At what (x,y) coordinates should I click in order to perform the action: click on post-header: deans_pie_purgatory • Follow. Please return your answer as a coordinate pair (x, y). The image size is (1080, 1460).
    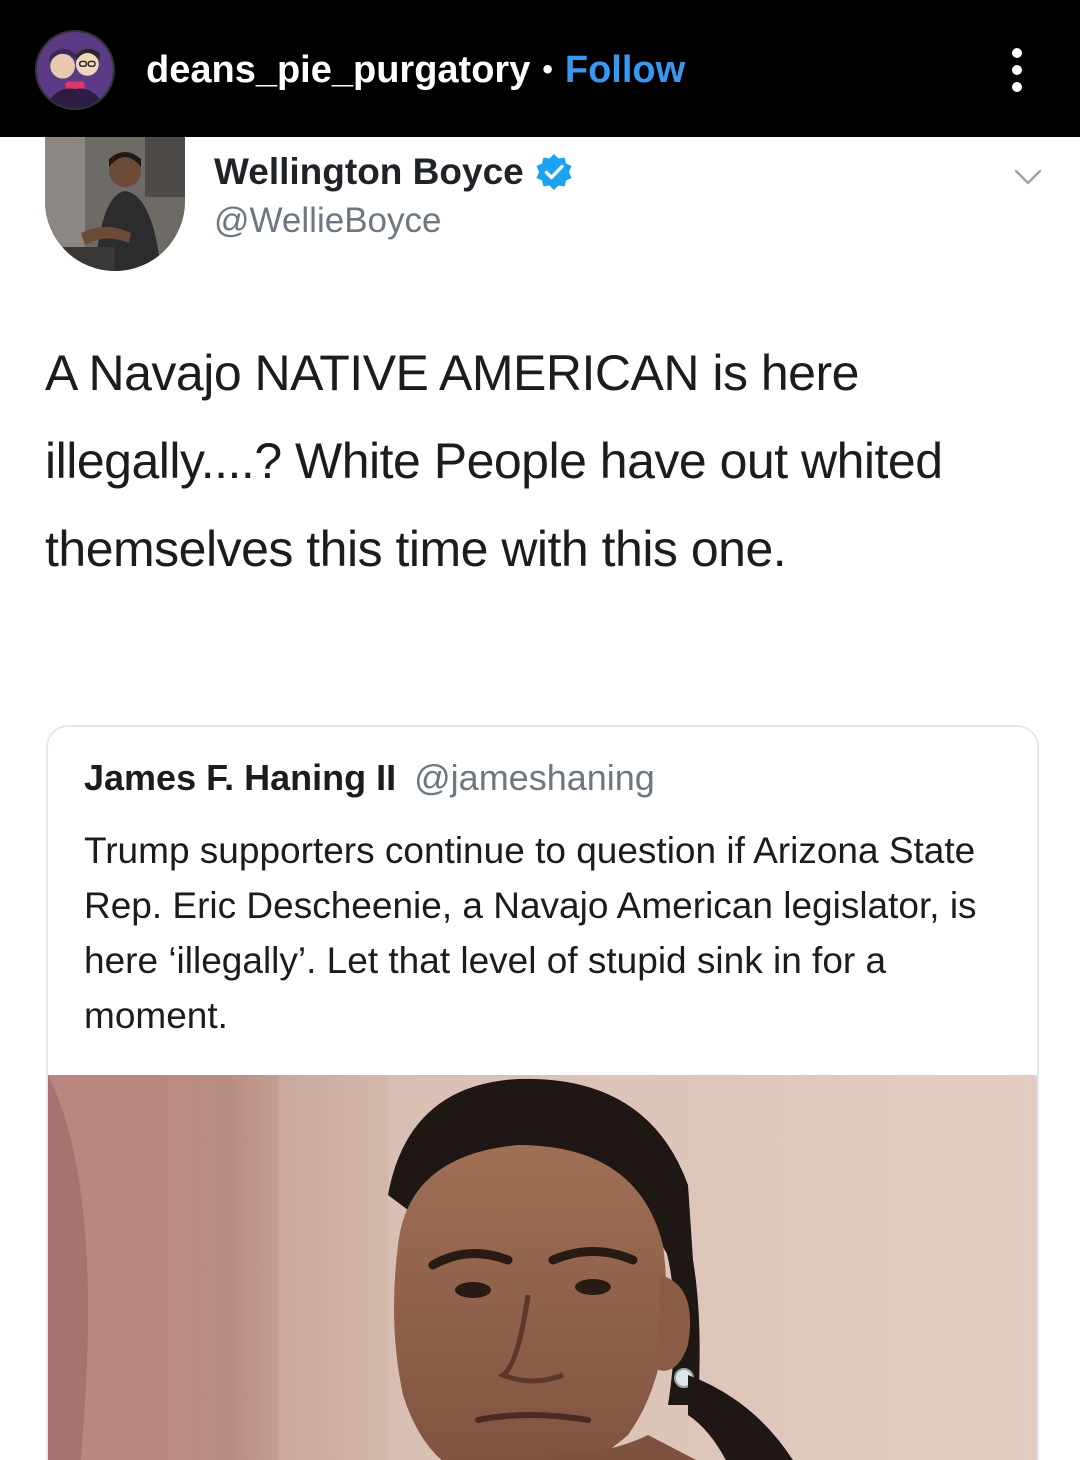
    Looking at the image, I should click on (540, 68).